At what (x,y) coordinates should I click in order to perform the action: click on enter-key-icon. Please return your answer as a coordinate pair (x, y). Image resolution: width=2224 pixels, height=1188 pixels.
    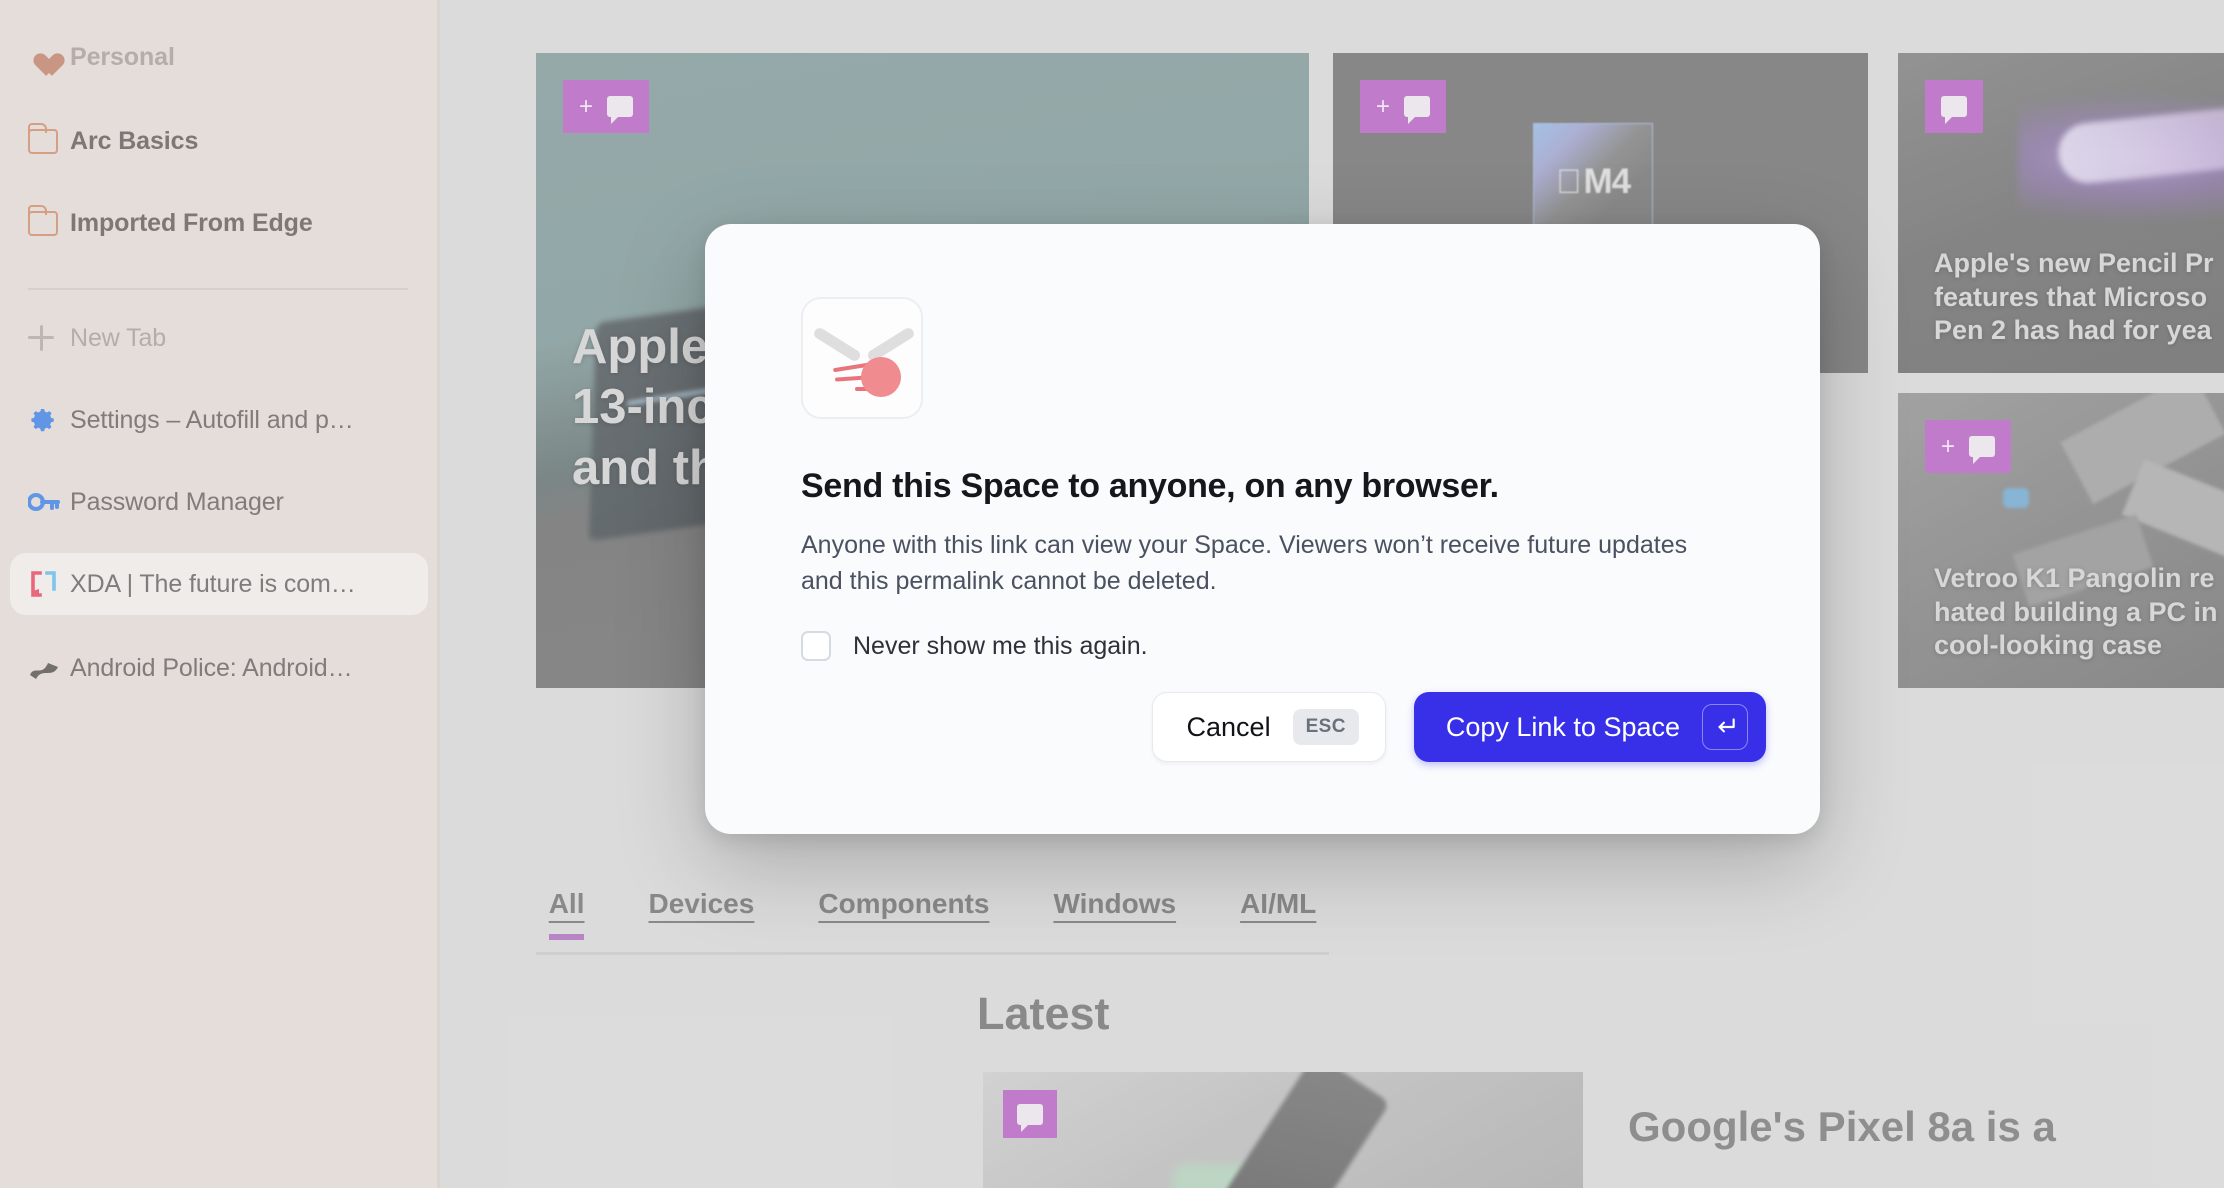
    Looking at the image, I should click on (1725, 727).